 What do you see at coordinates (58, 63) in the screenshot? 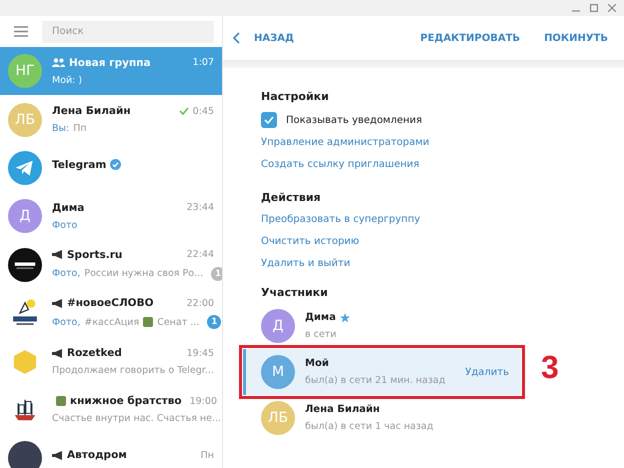
I see `group-icon` at bounding box center [58, 63].